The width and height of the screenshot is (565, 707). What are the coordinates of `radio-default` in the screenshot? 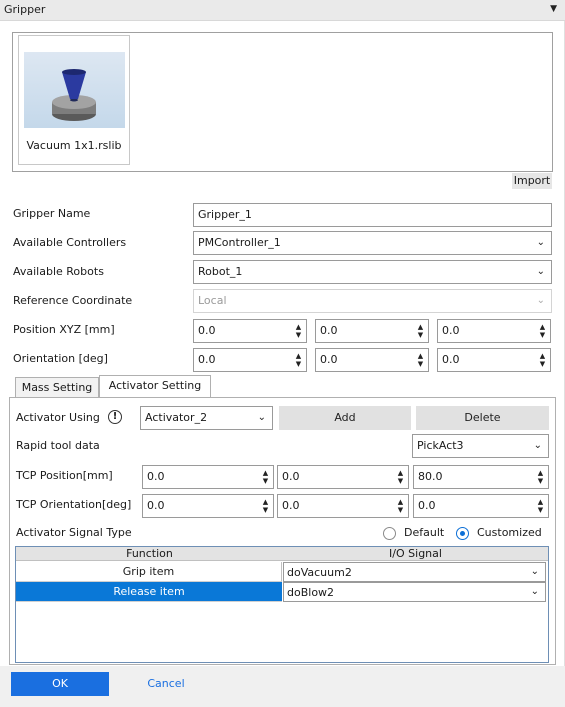 It's located at (389, 533).